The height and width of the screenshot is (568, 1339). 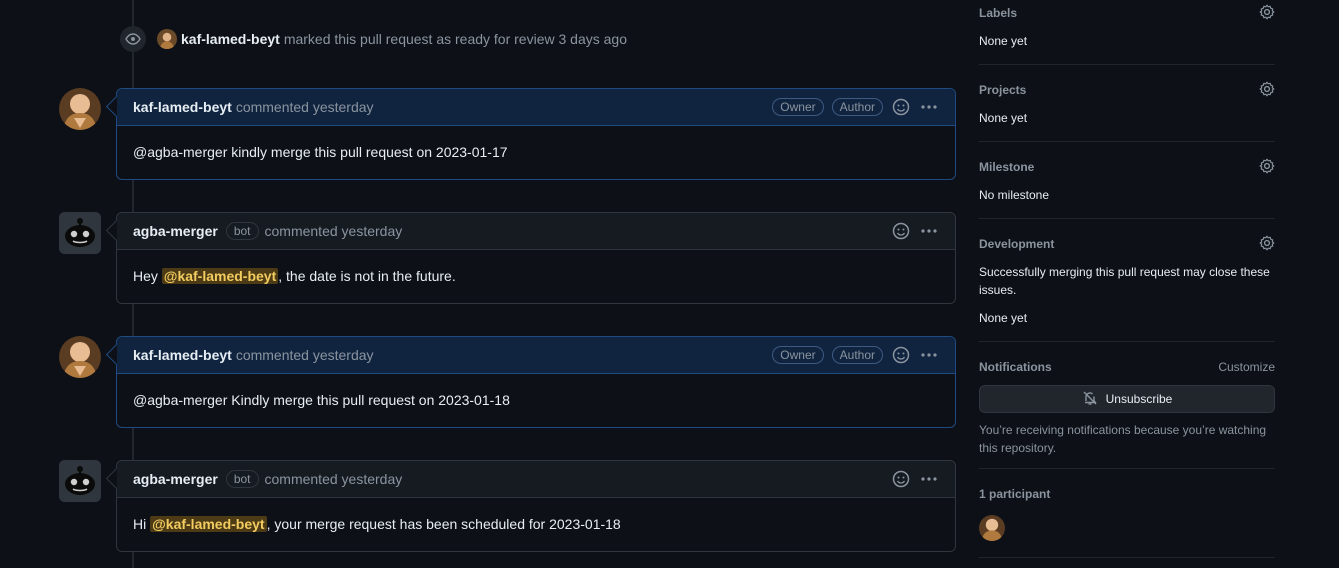 I want to click on sidebar-development-title: Development, so click(x=1017, y=244).